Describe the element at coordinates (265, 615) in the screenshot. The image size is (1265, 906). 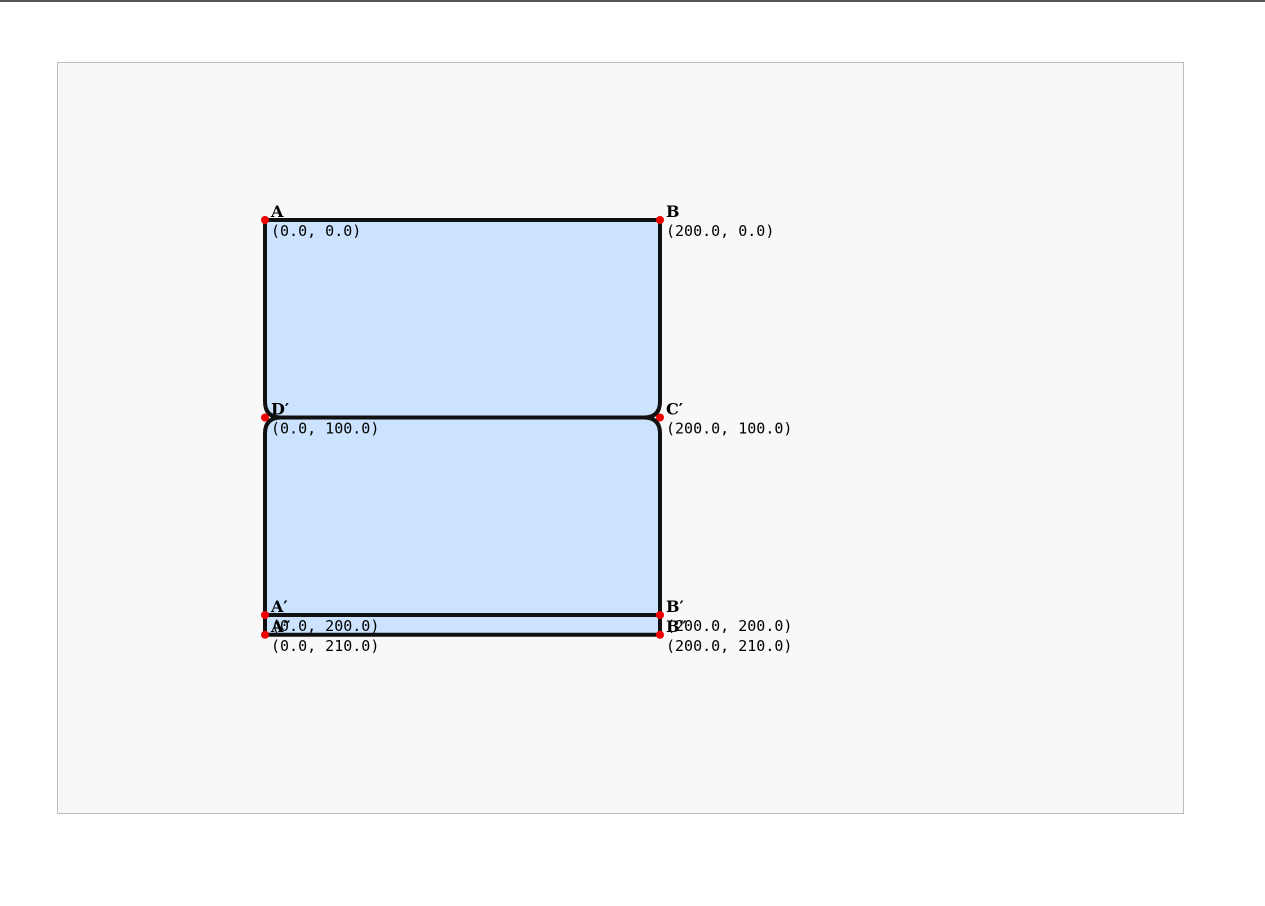
I see `vertex-point-a1` at that location.